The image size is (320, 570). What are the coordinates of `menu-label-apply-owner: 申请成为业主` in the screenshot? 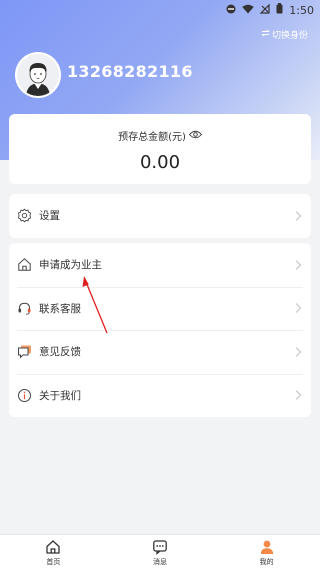 It's located at (70, 265).